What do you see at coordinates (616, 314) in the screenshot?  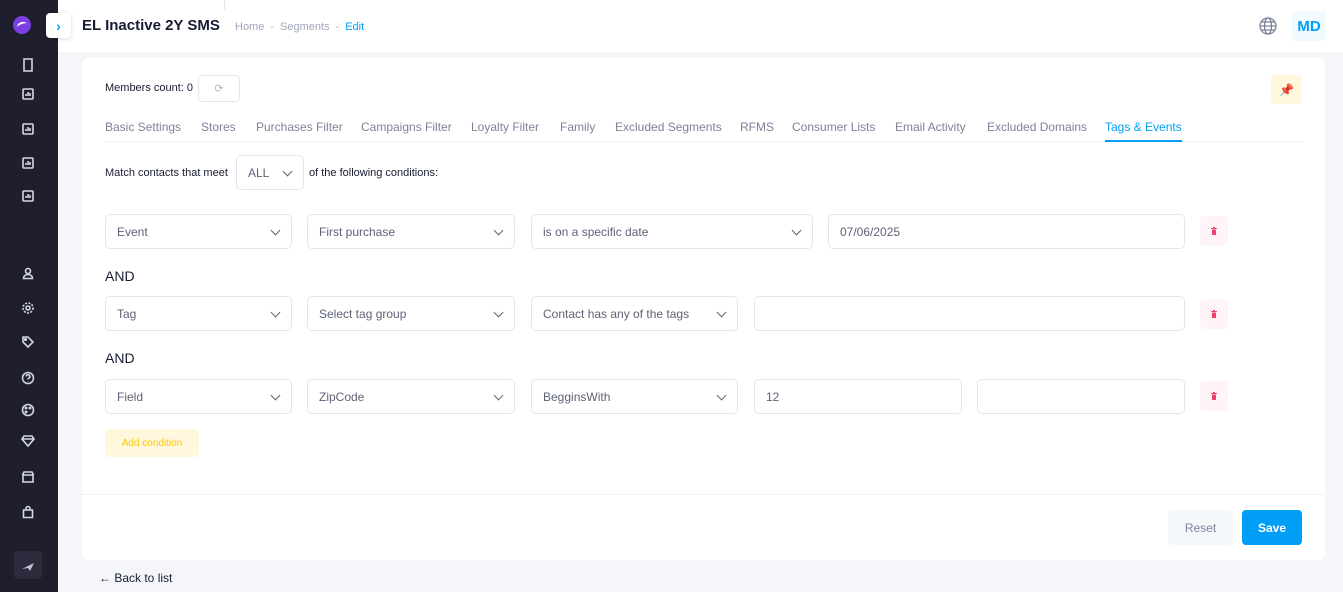 I see `condition-operator-value: Contact has any of the tags` at bounding box center [616, 314].